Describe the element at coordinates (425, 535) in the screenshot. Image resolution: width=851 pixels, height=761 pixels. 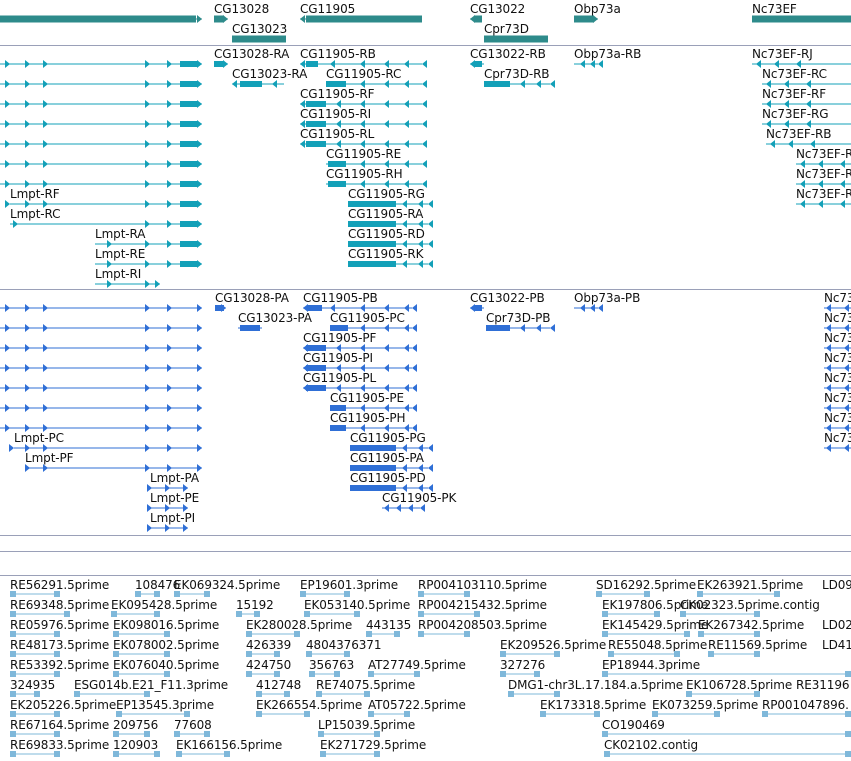
I see `track-separator` at that location.